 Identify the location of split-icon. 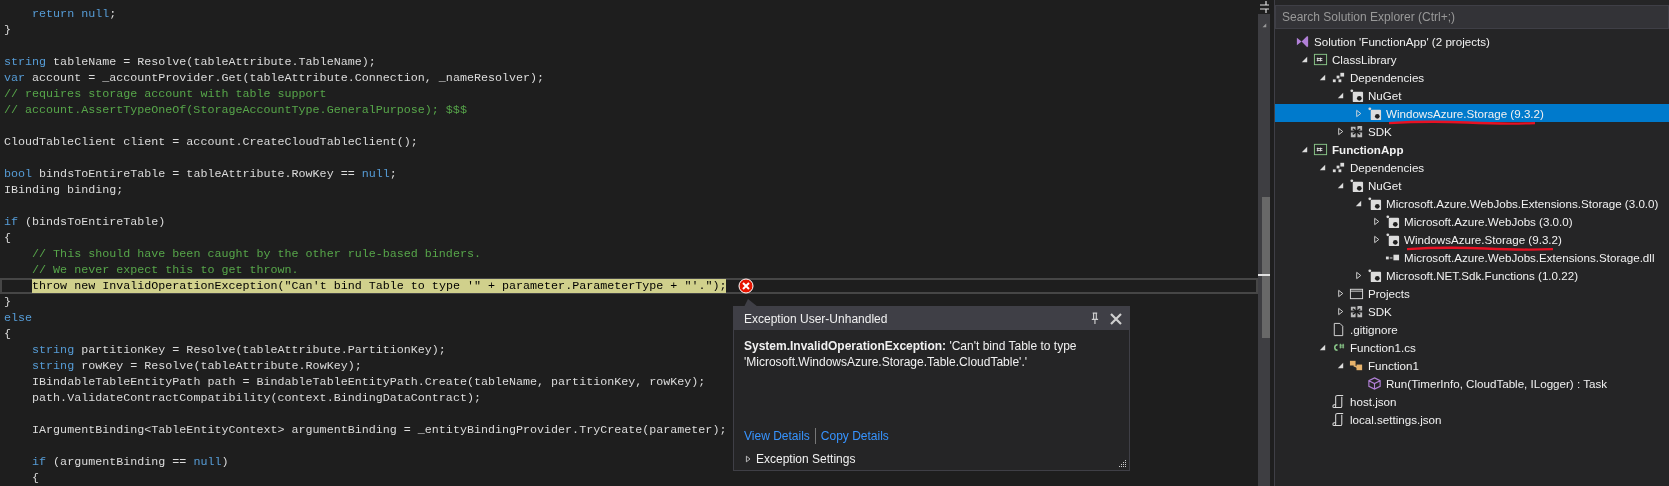
(1264, 7).